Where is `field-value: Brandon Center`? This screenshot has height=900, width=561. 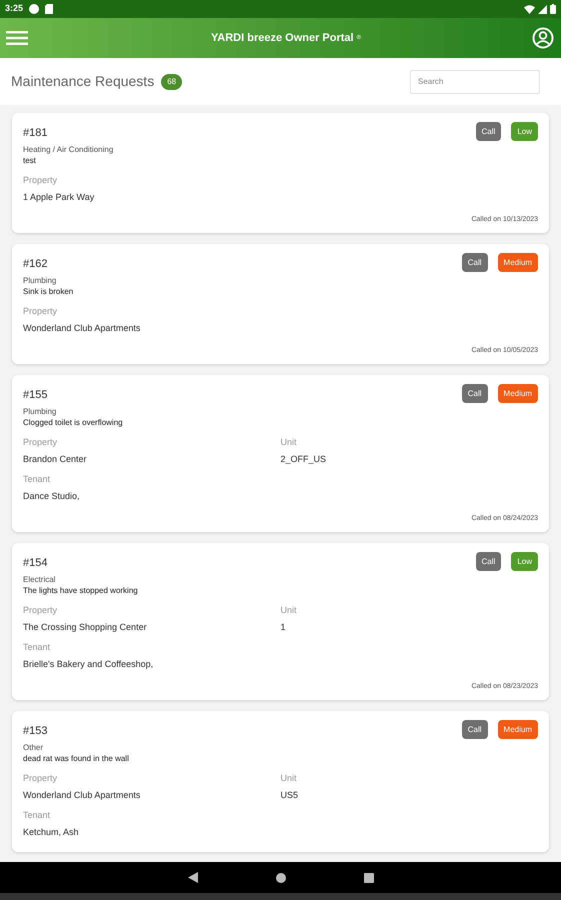
field-value: Brandon Center is located at coordinates (55, 459).